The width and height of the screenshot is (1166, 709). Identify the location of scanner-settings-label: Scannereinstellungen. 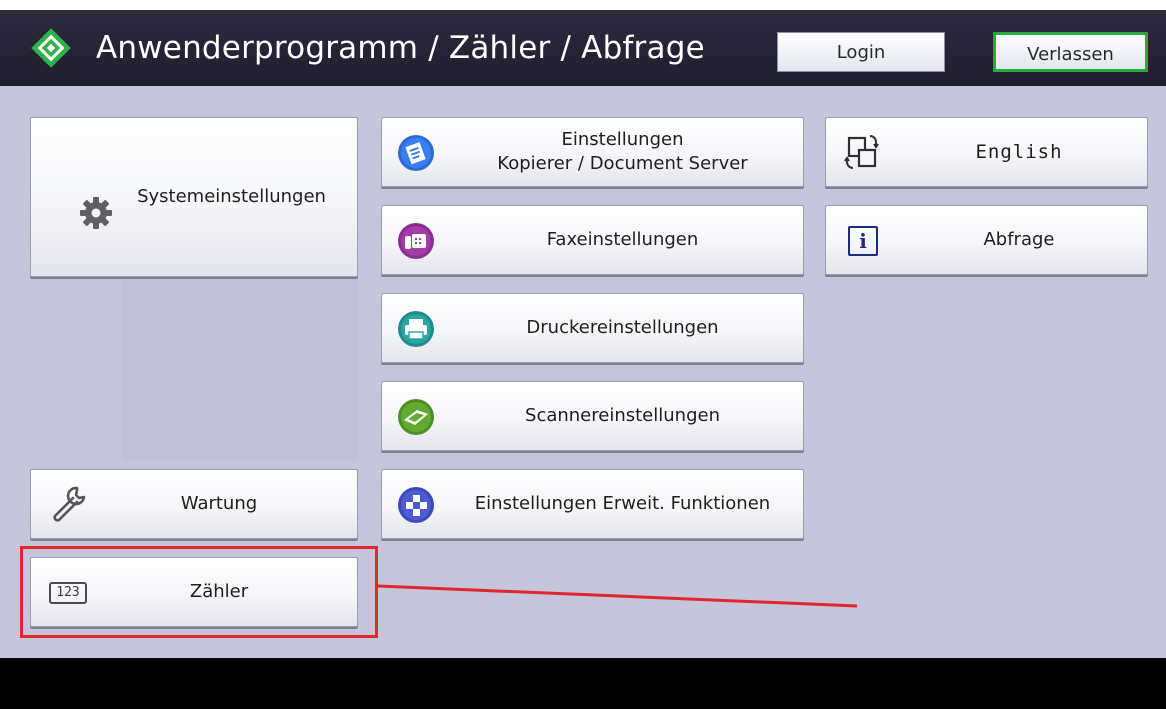
(622, 415).